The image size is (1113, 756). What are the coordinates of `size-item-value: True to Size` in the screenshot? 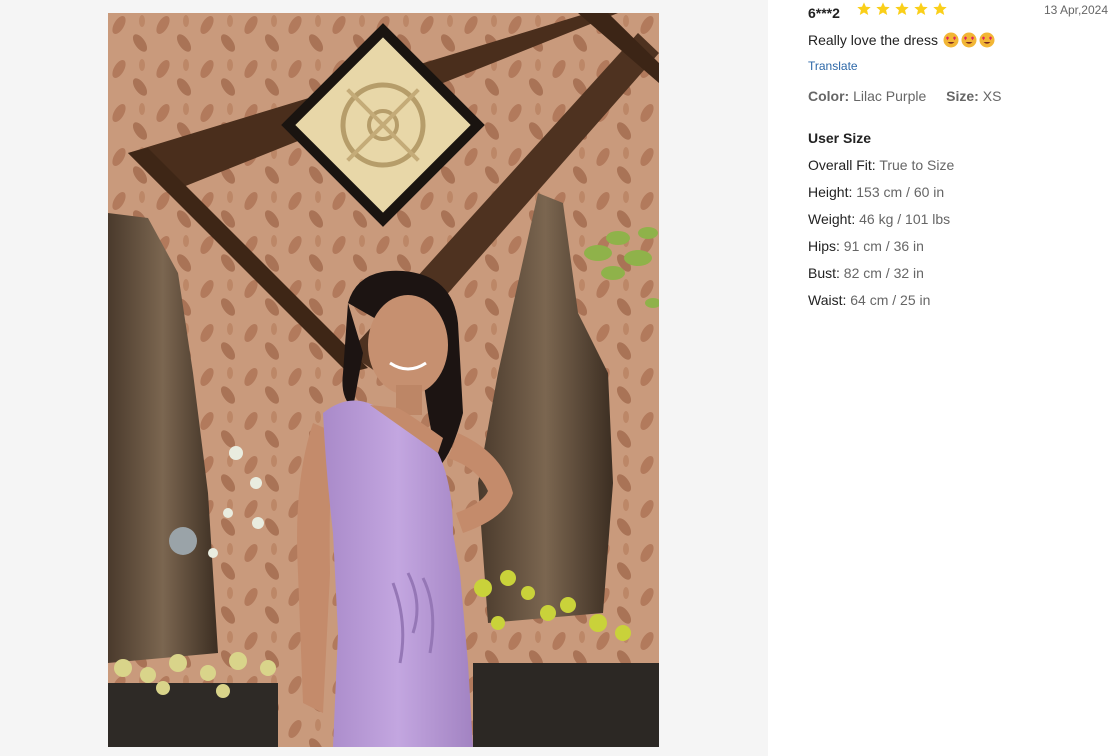 It's located at (917, 165).